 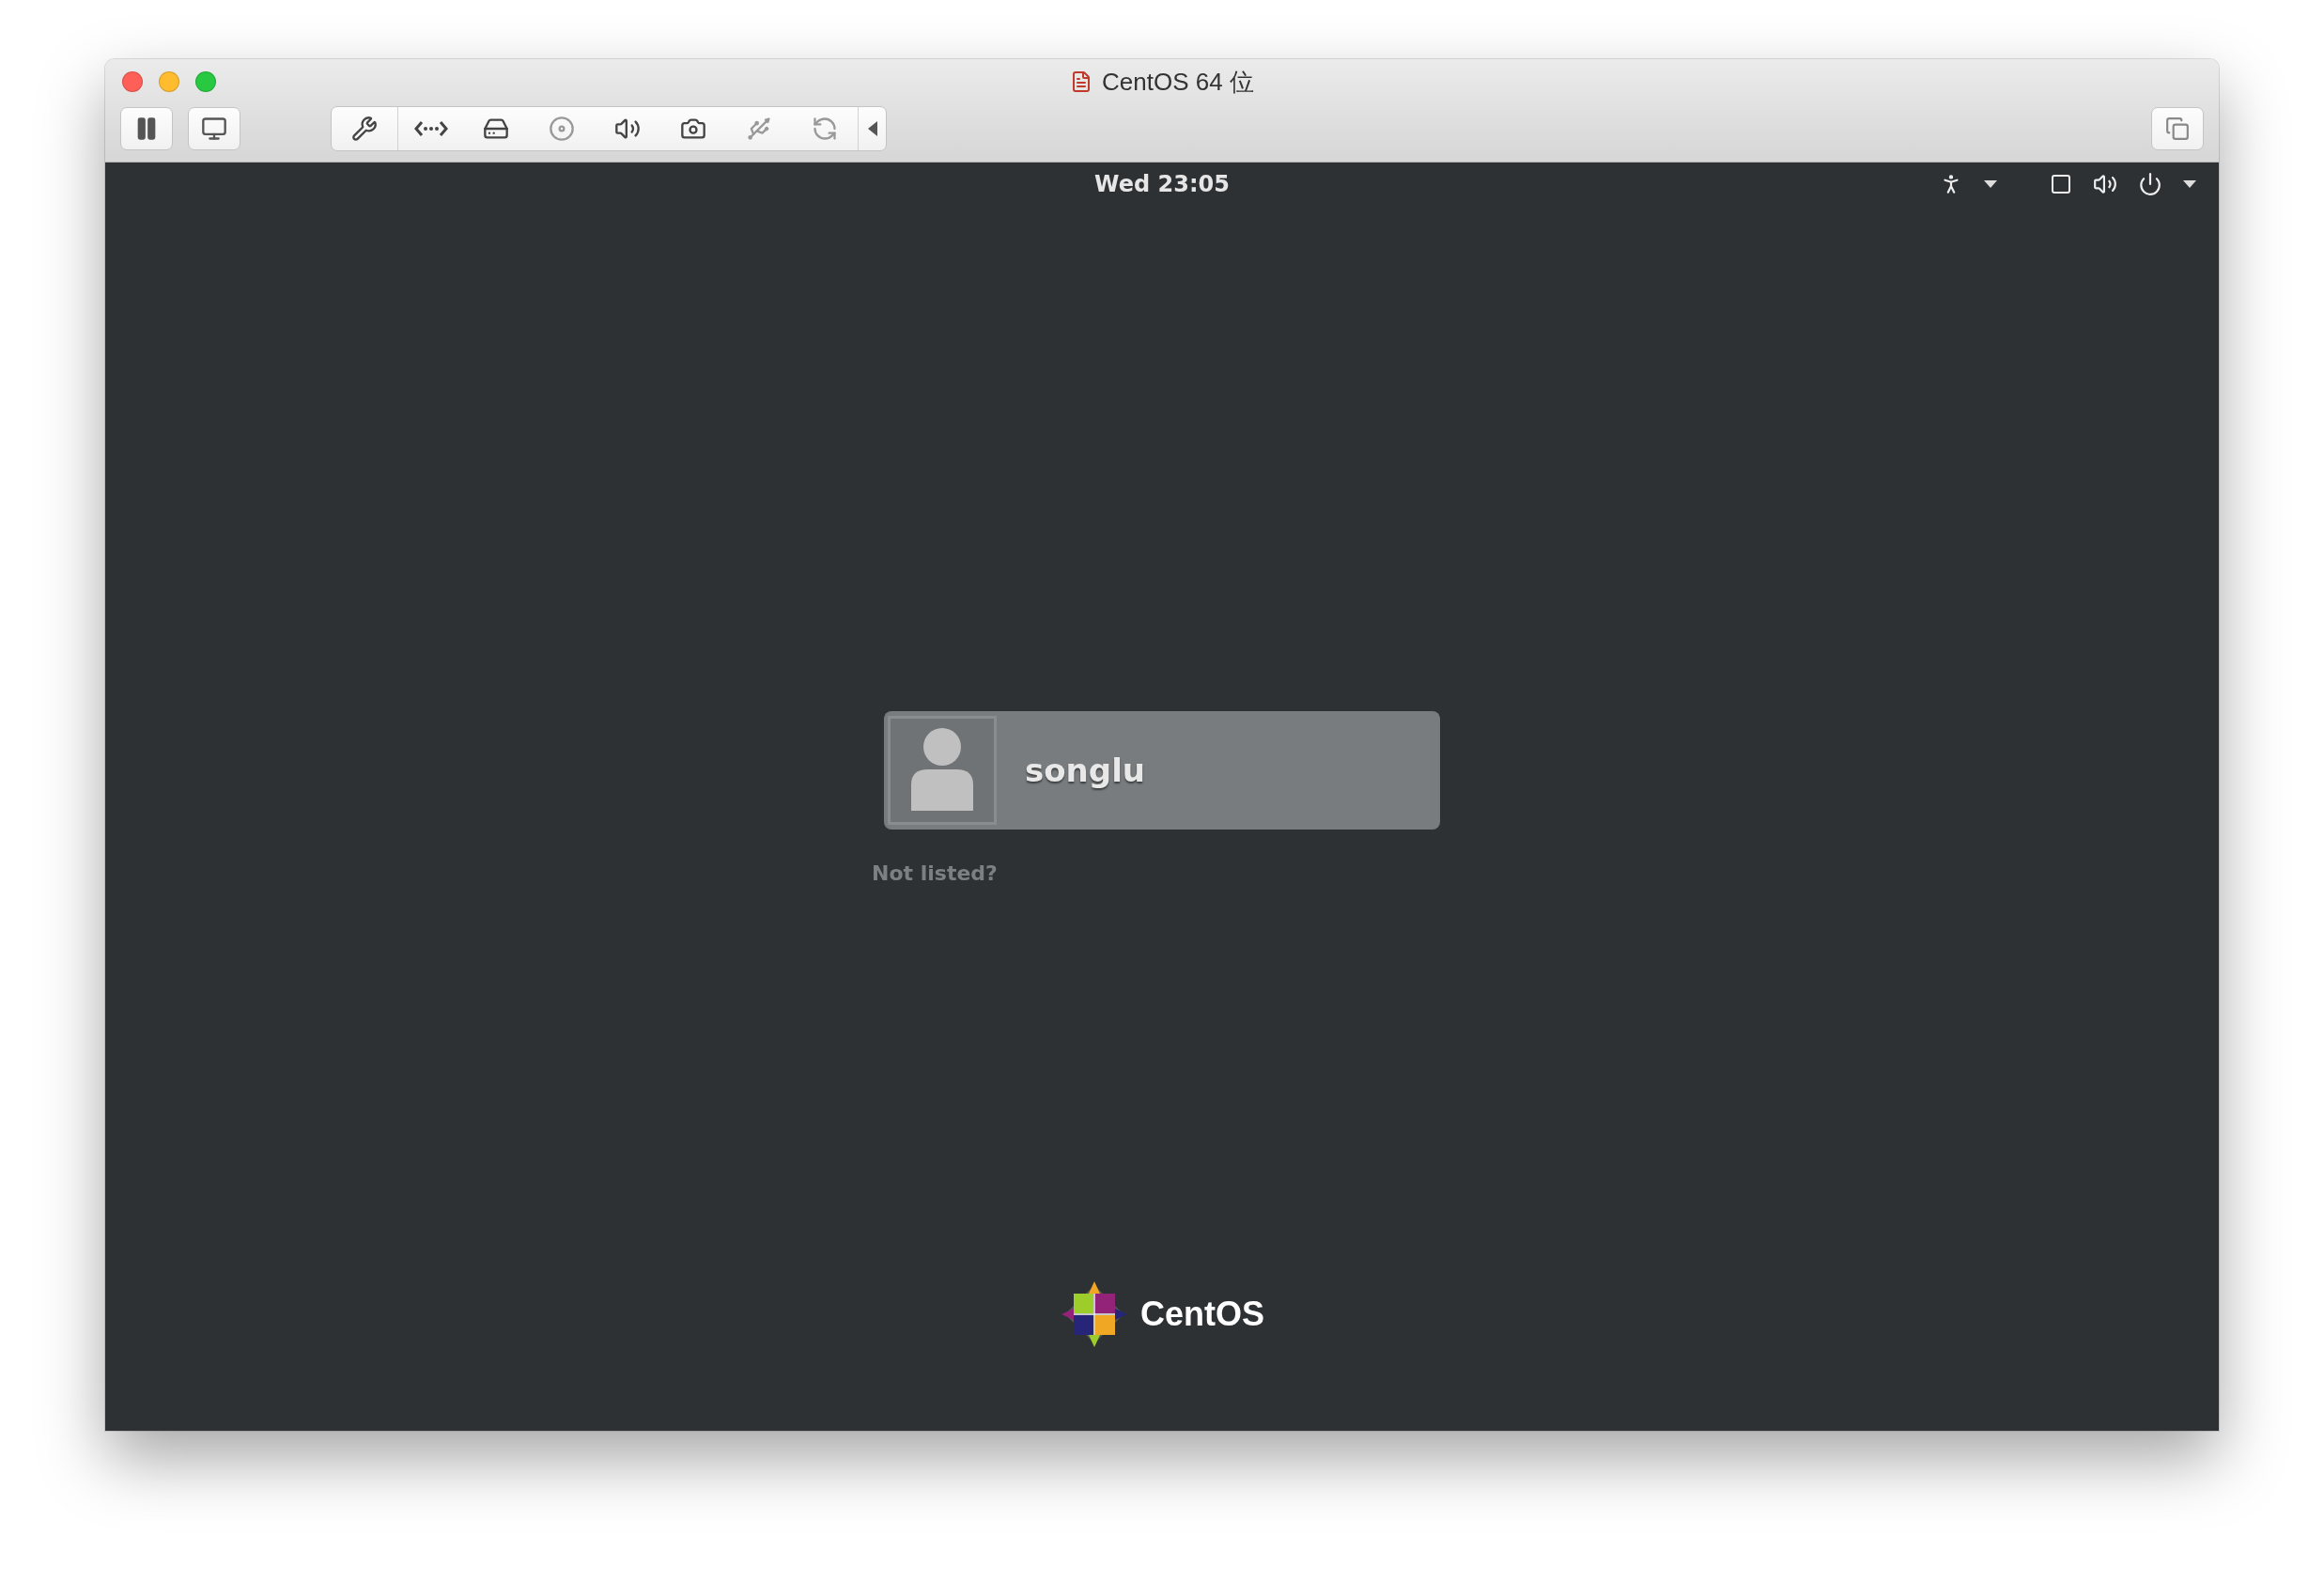 I want to click on monitor-icon, so click(x=214, y=129).